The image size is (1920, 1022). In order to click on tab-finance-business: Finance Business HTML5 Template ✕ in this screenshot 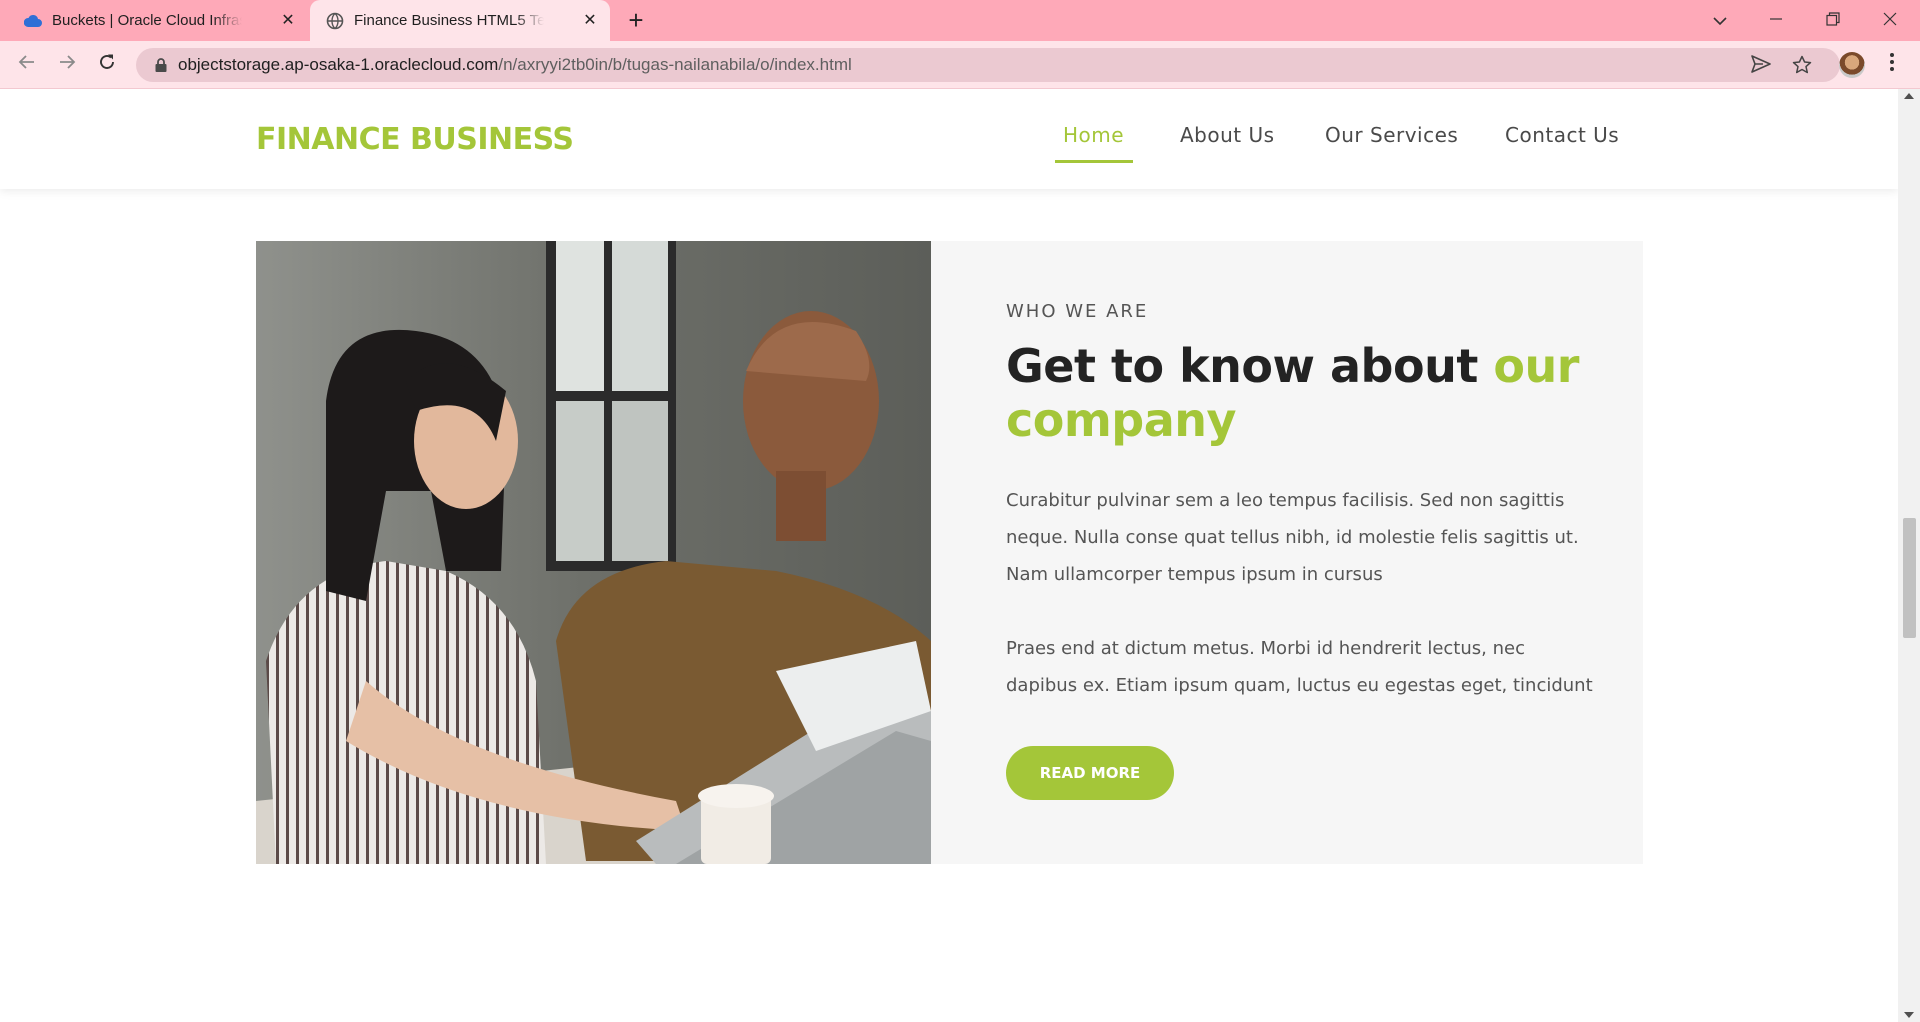, I will do `click(460, 20)`.